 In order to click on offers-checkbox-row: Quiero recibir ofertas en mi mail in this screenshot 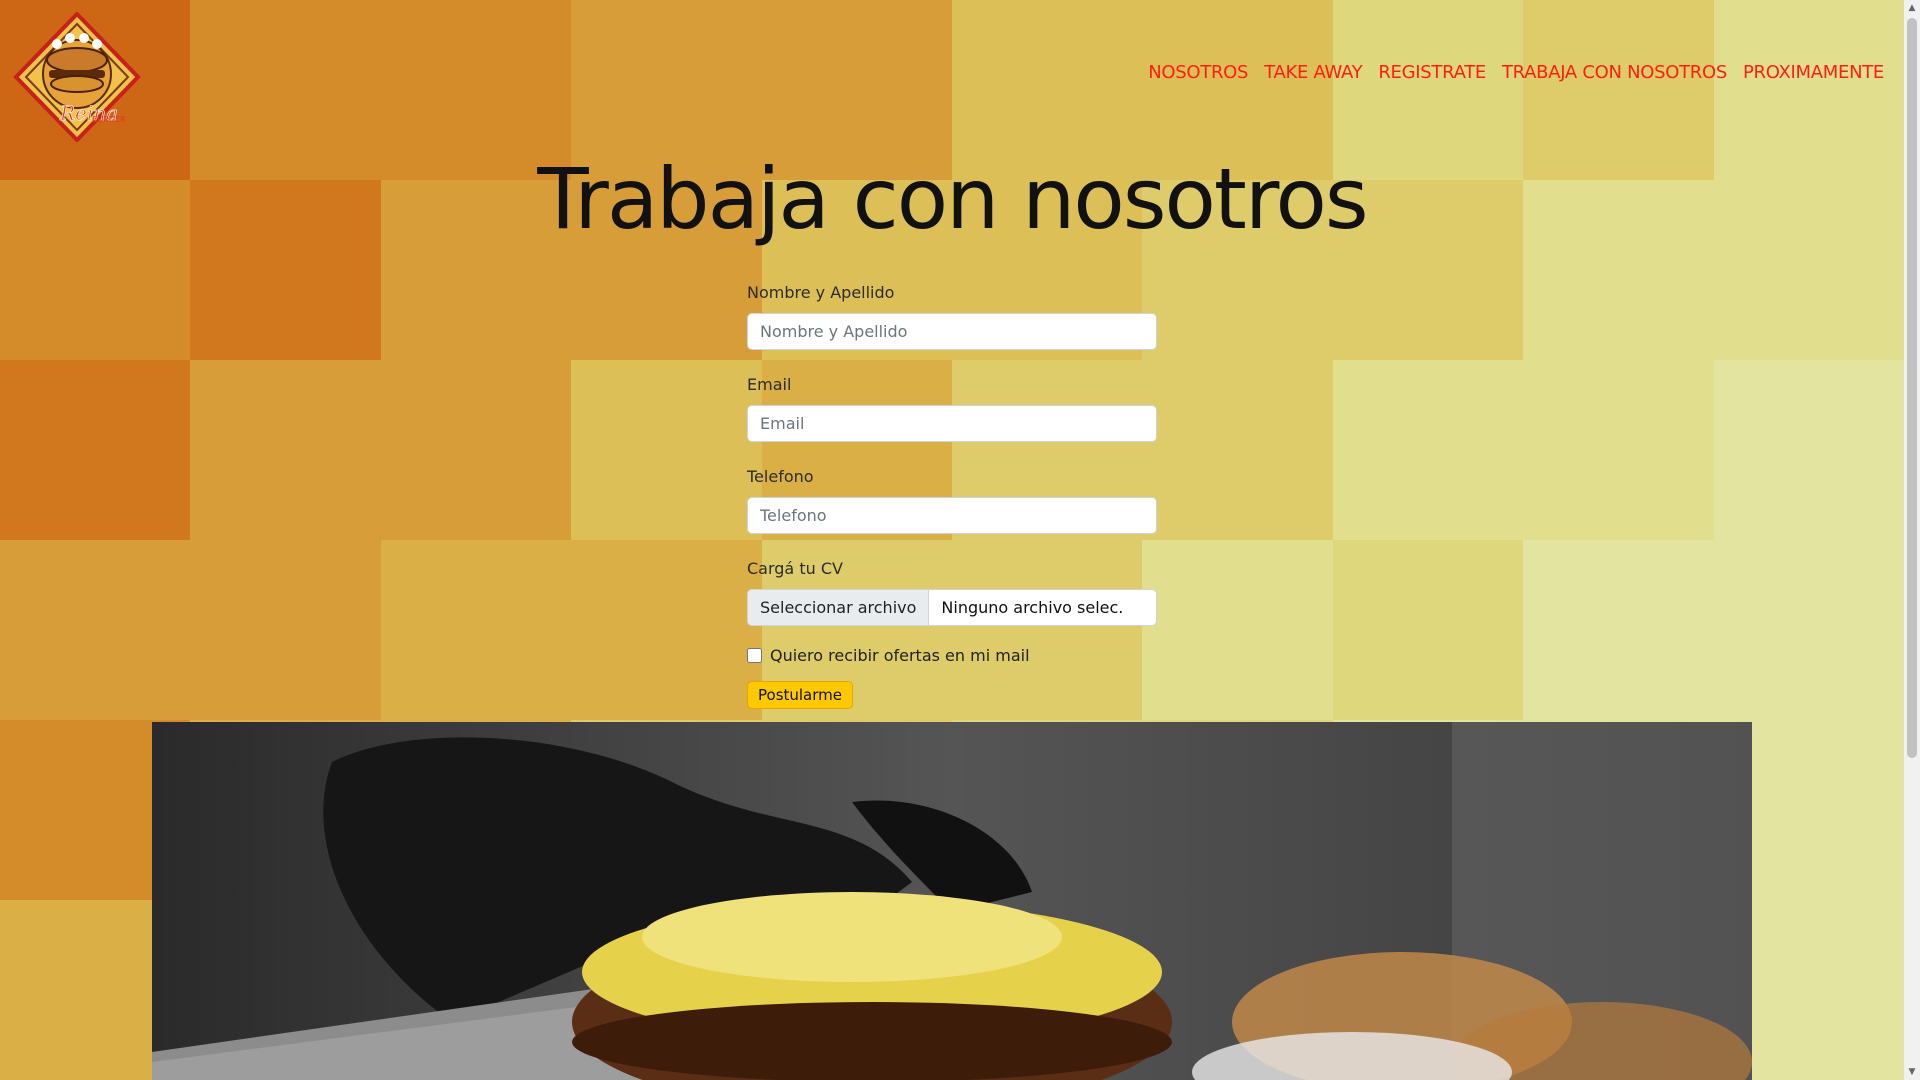, I will do `click(952, 655)`.